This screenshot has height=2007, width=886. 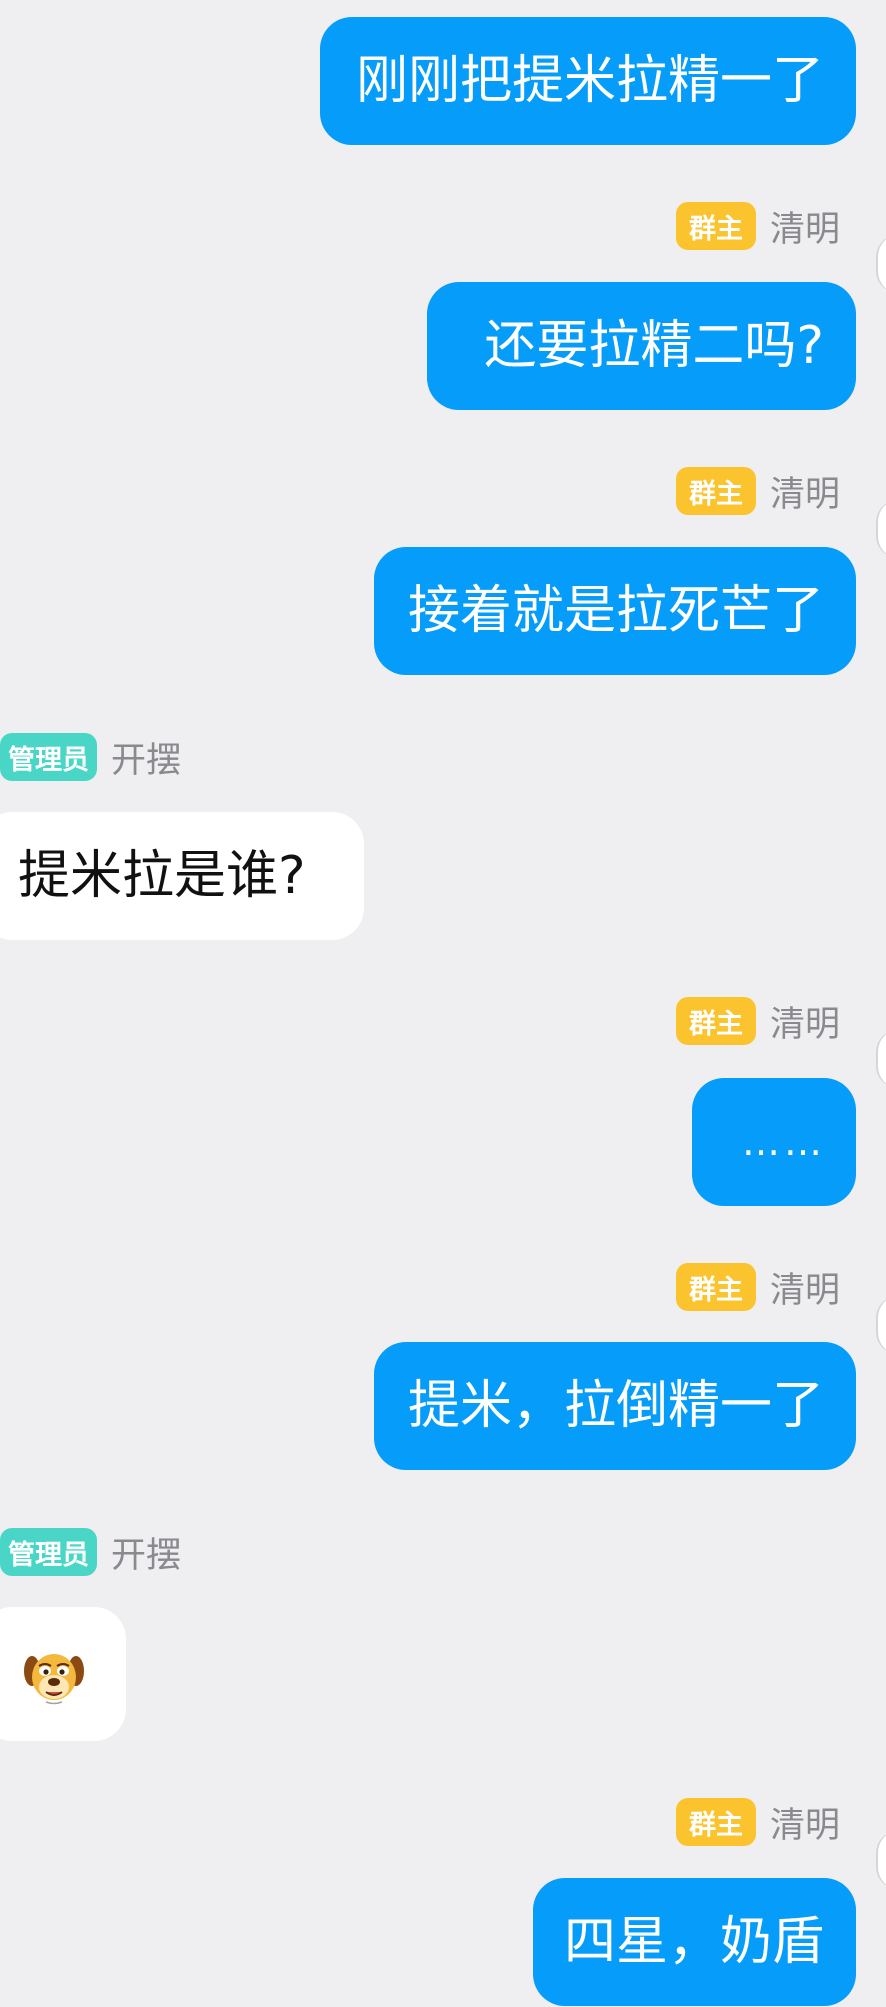 I want to click on message-bubble: 还要拉精二吗?, so click(x=641, y=346).